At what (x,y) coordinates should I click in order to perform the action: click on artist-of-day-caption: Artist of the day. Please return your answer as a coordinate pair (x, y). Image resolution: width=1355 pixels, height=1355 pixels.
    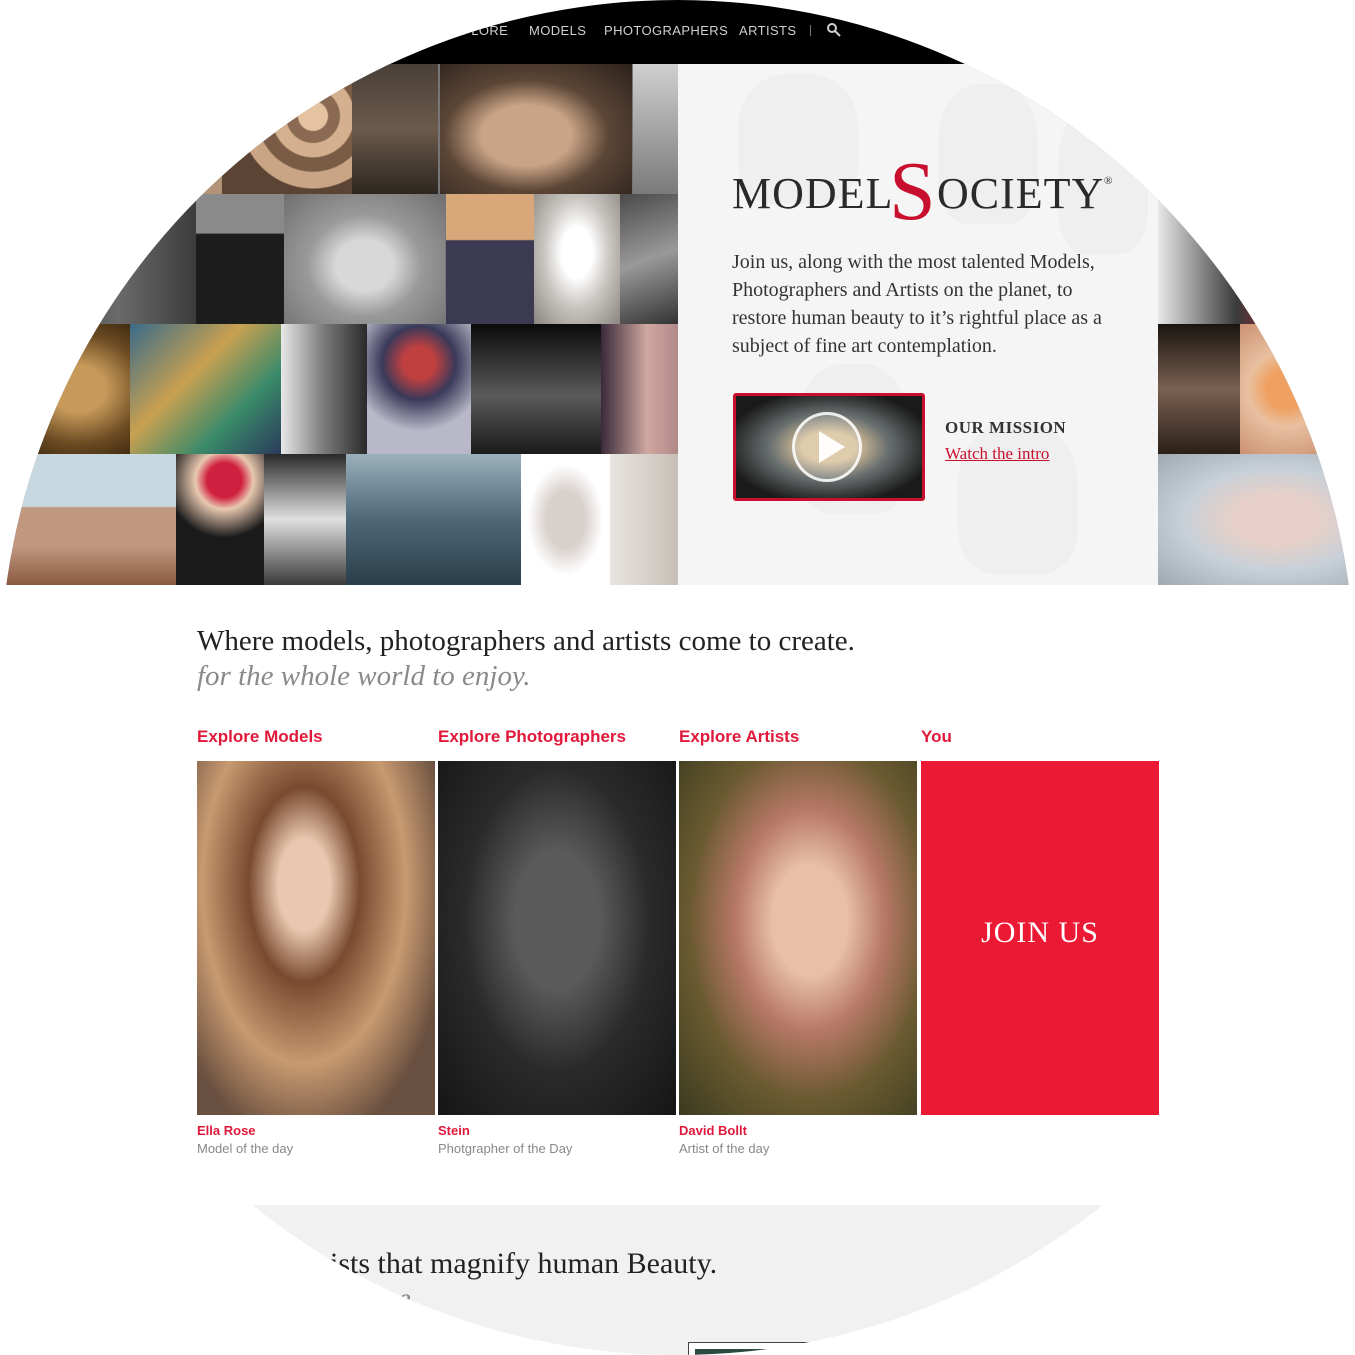
    Looking at the image, I should click on (724, 1148).